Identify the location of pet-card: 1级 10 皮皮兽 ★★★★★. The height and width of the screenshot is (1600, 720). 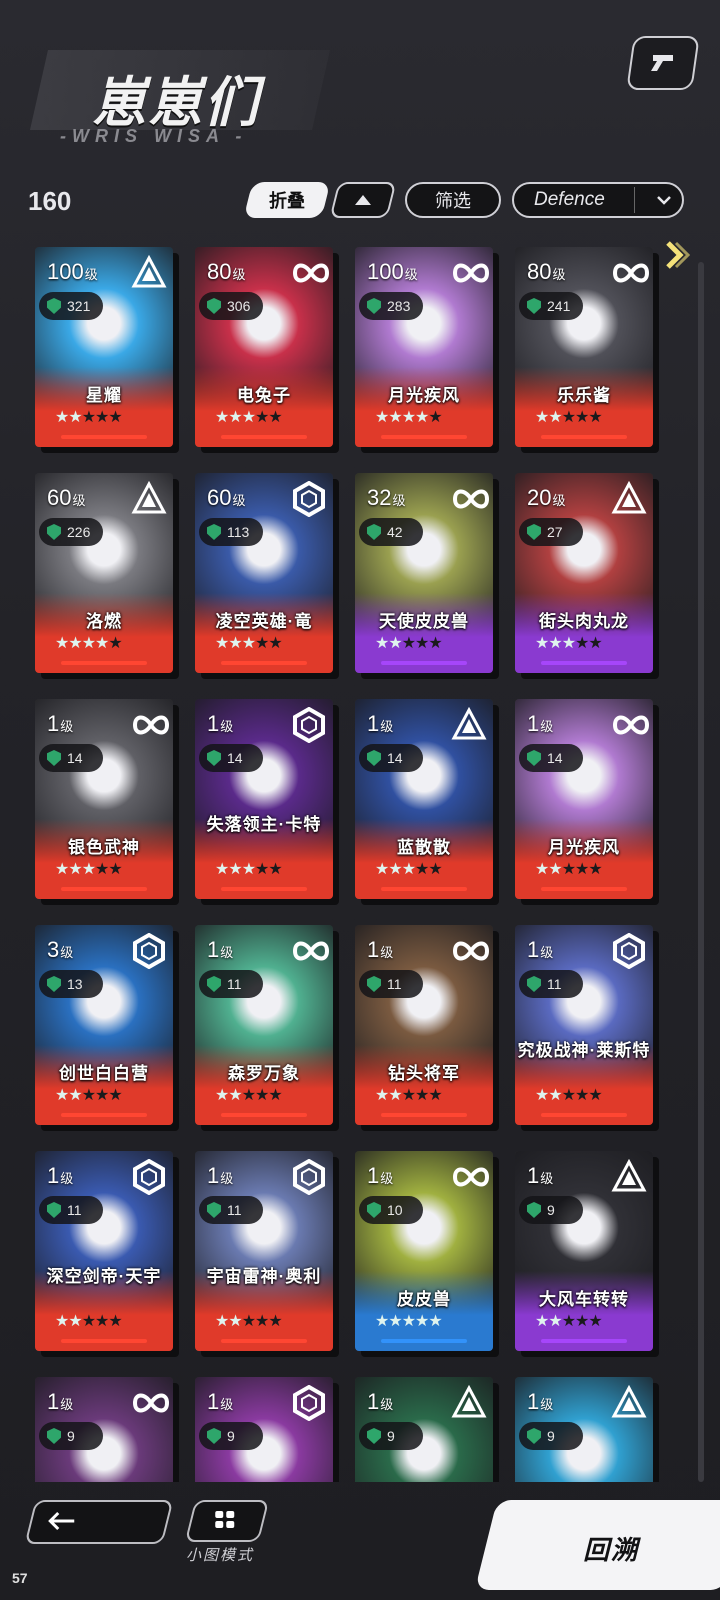
(427, 1254).